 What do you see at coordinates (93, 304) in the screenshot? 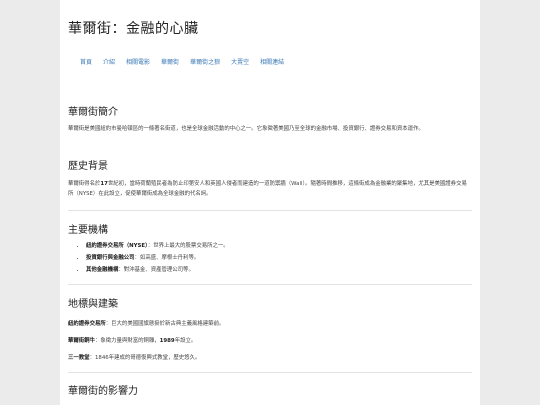
I see `landmarks-heading: 地標與建築` at bounding box center [93, 304].